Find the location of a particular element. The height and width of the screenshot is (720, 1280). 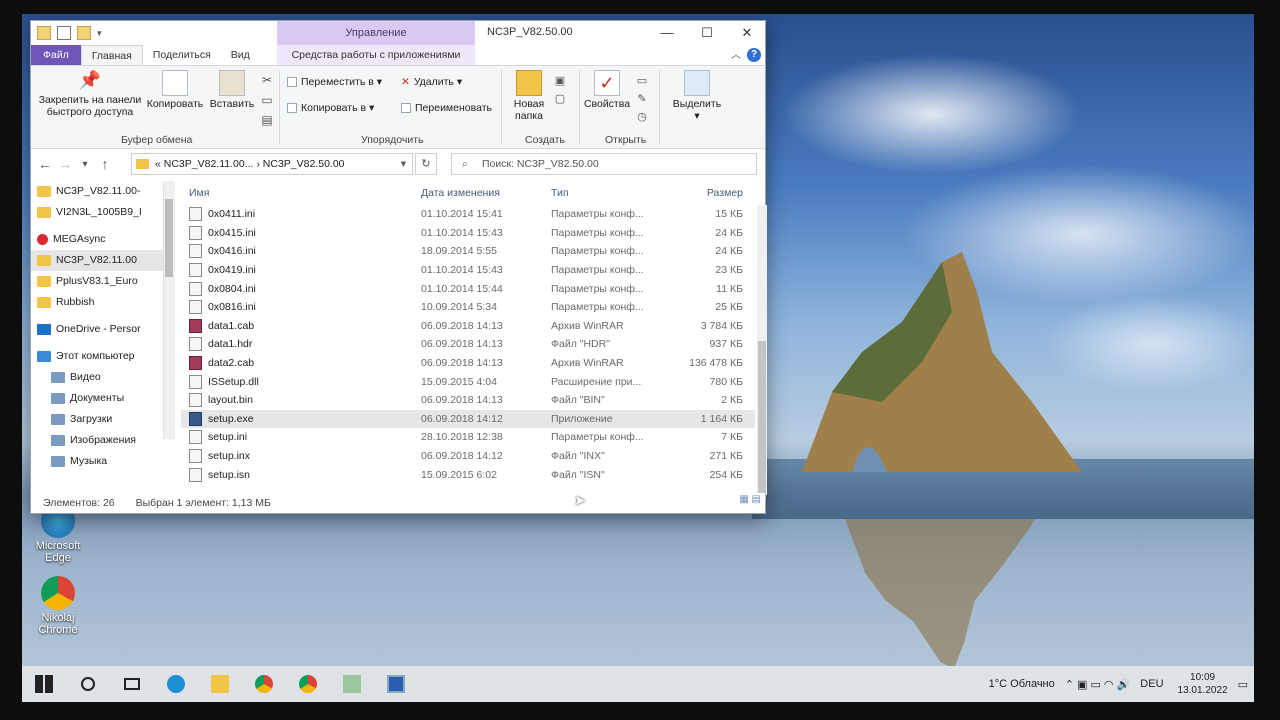

tab-home: Главная is located at coordinates (111, 55).